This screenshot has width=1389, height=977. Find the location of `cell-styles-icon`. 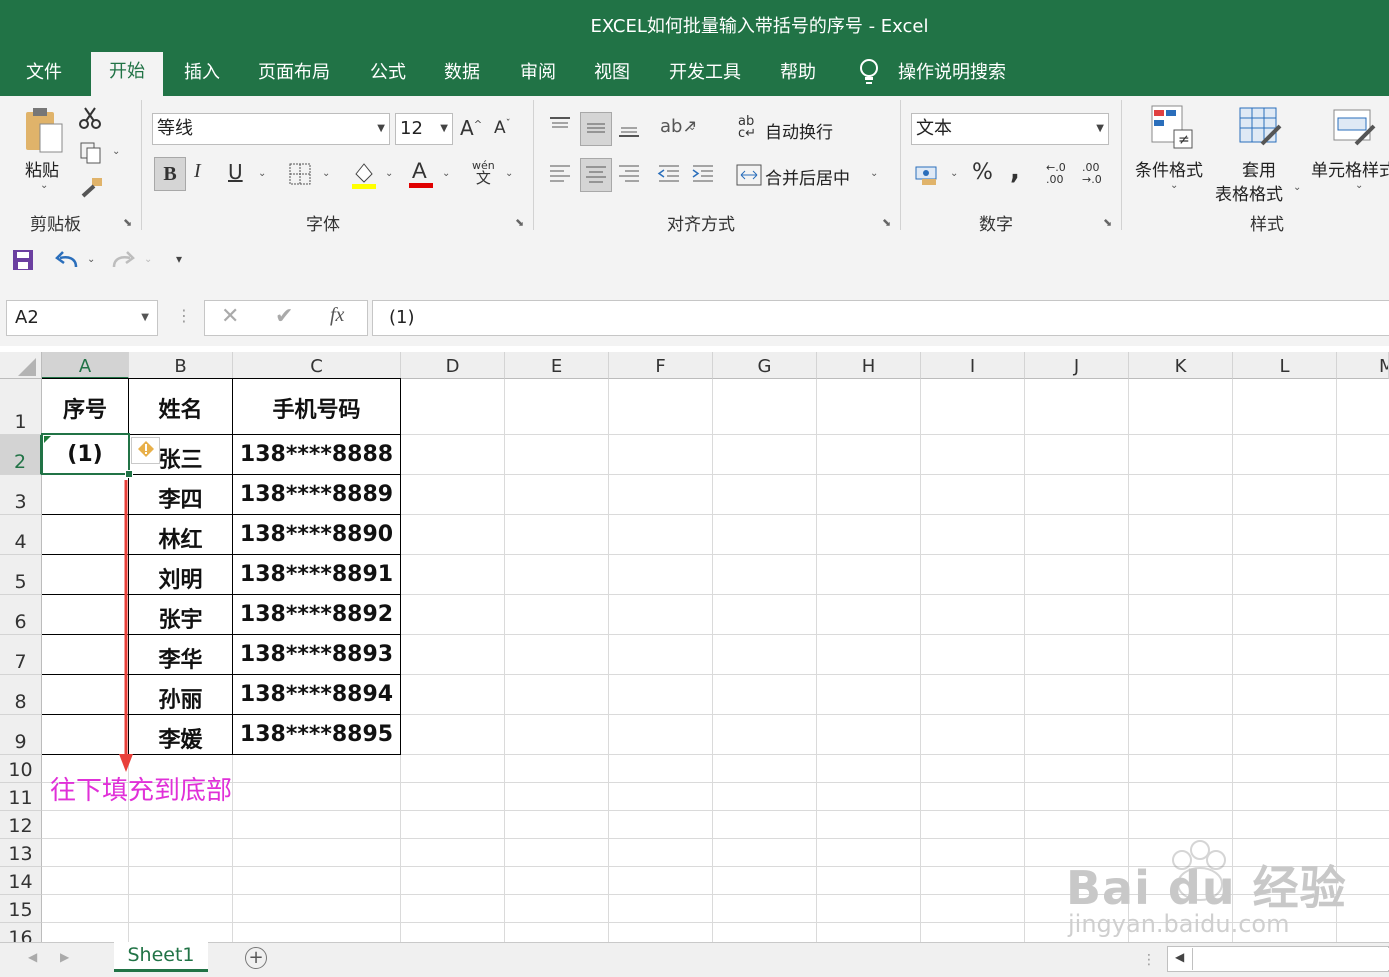

cell-styles-icon is located at coordinates (1355, 129).